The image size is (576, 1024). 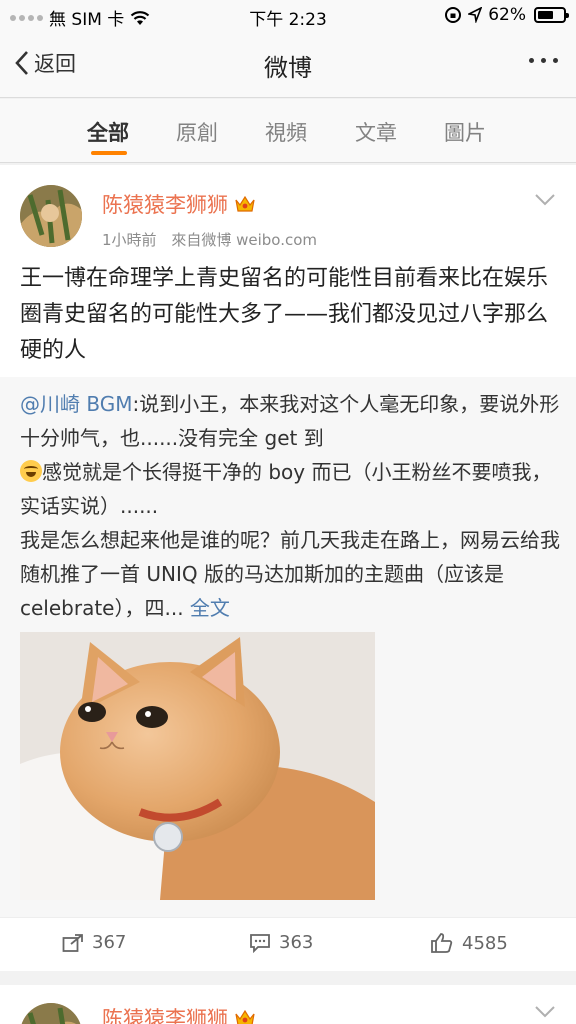 I want to click on tab-original: 原創, so click(x=197, y=132).